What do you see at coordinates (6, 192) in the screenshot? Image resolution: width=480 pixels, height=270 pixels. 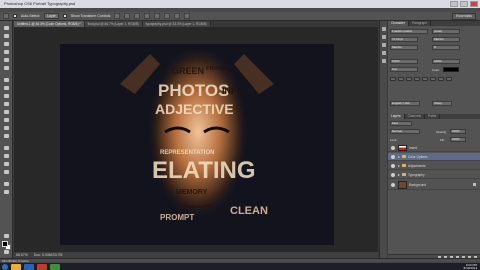 I see `zoom-tool-icon` at bounding box center [6, 192].